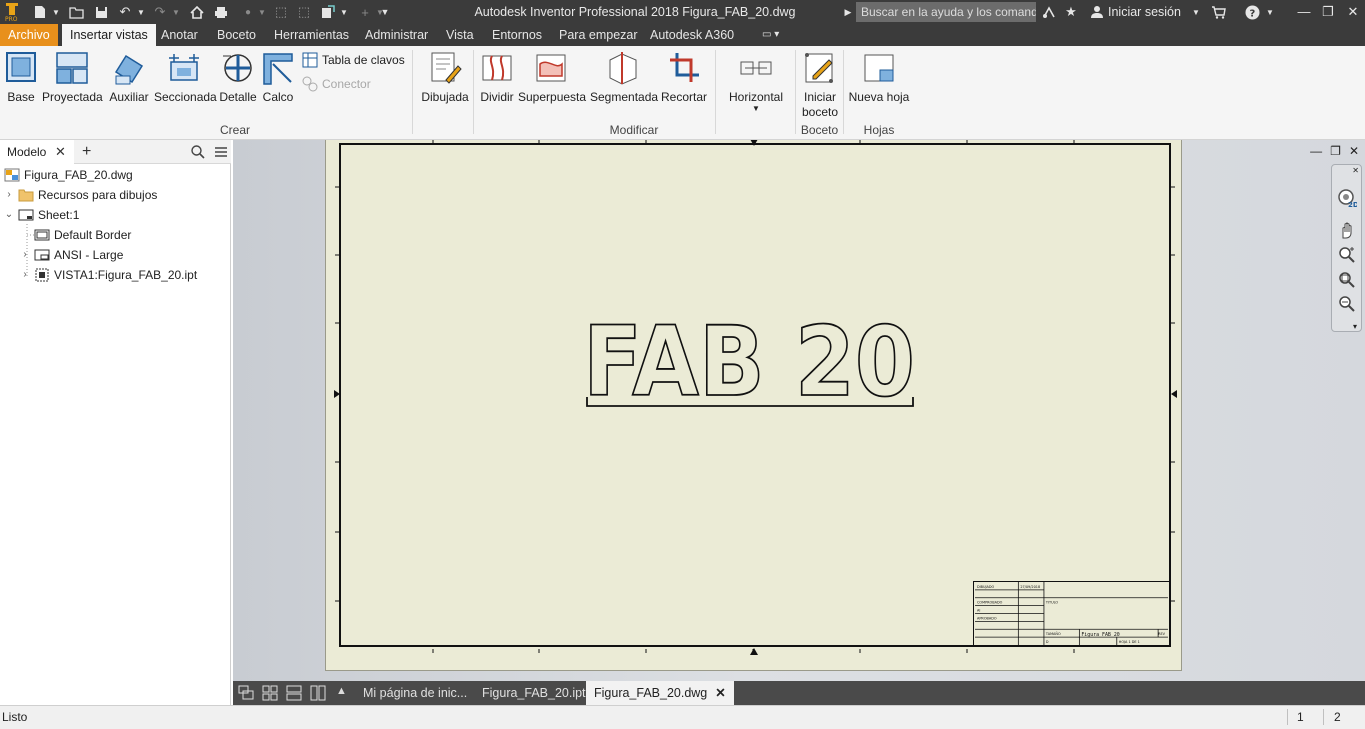  Describe the element at coordinates (336, 84) in the screenshot. I see `connector-button: Conector` at that location.